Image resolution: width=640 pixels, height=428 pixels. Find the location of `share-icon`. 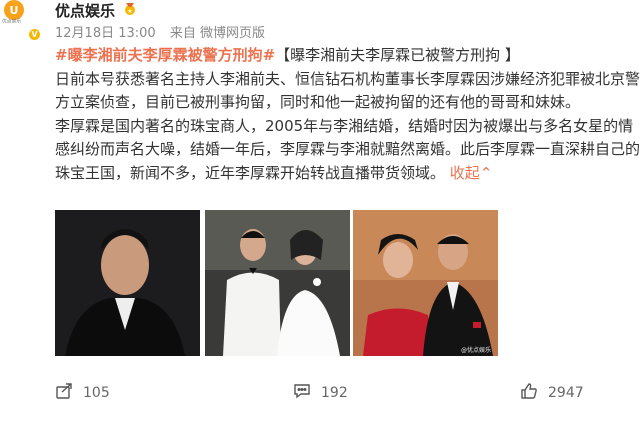

share-icon is located at coordinates (69, 393).